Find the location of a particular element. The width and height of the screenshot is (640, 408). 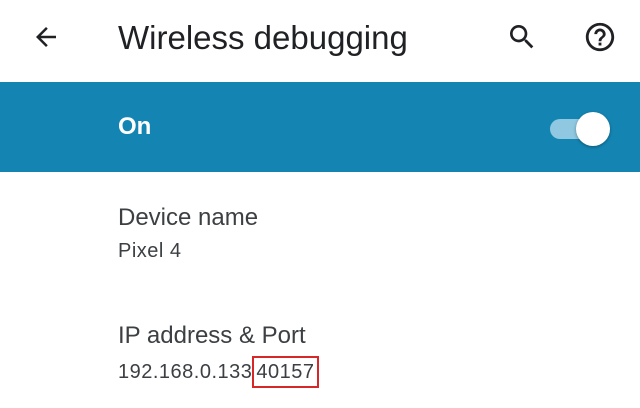

arrow-back-icon is located at coordinates (46, 37).